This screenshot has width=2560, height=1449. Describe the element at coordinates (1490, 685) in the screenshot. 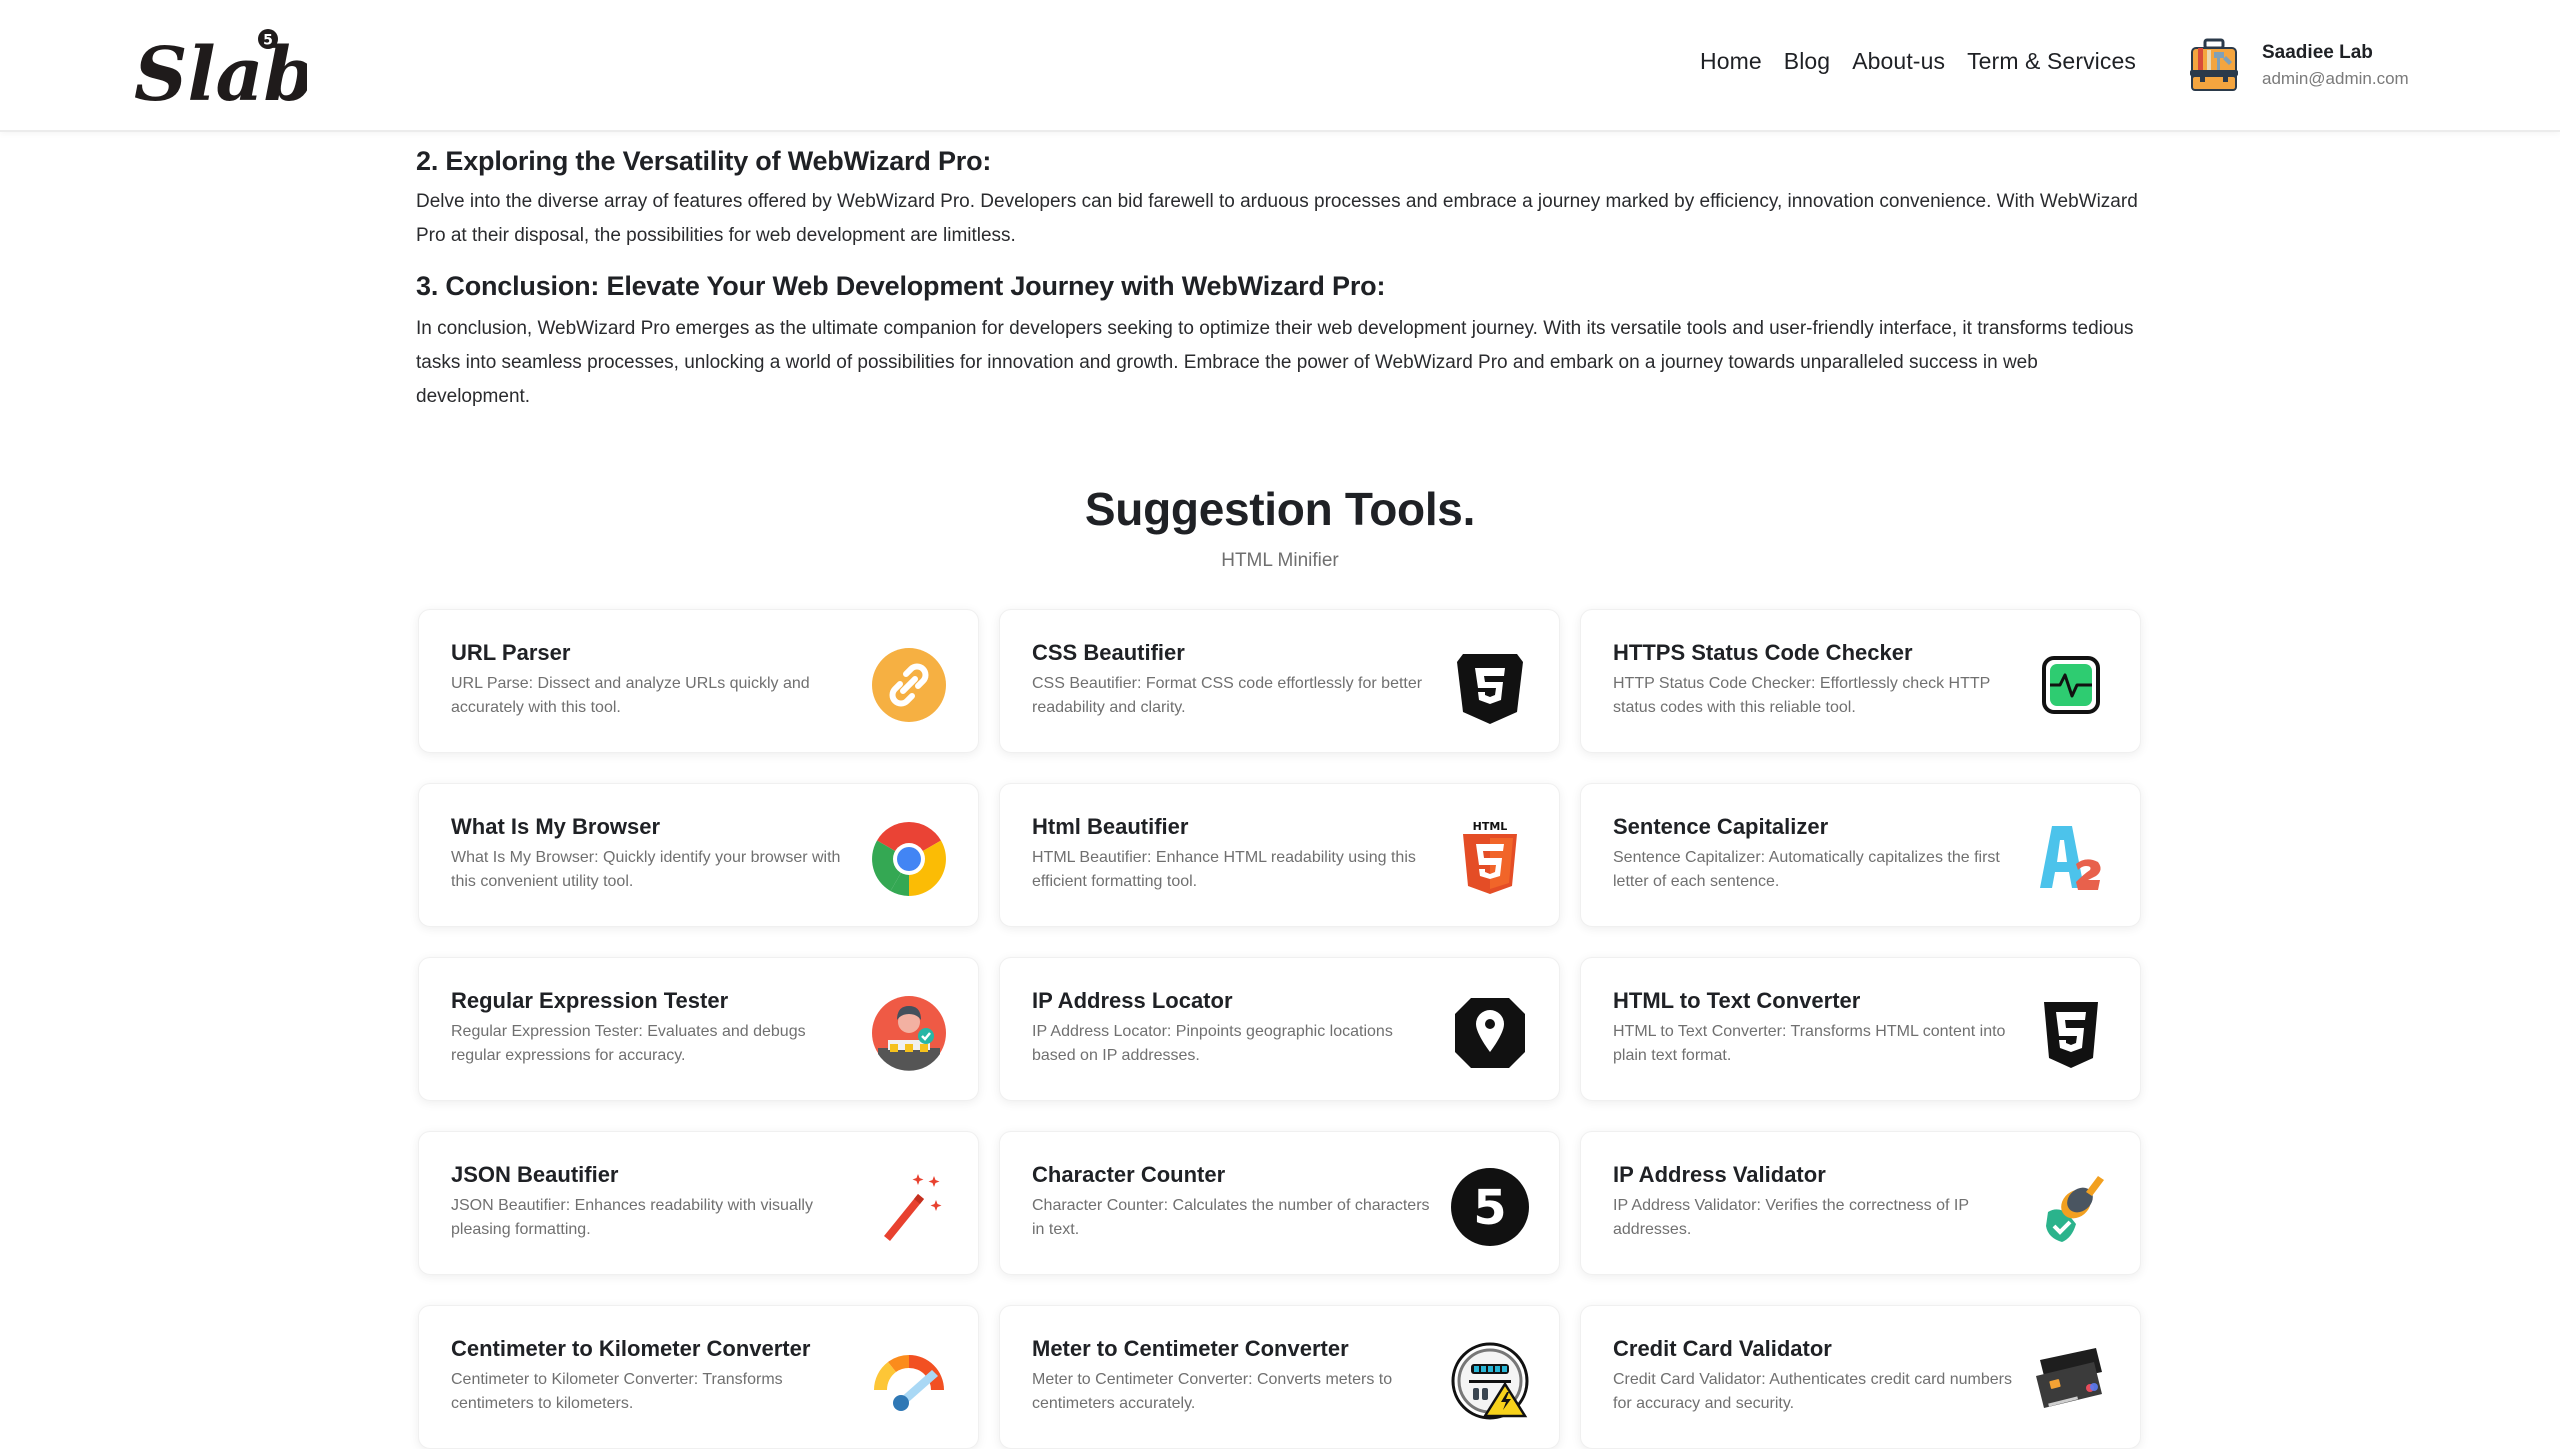

I see `css3-icon` at that location.